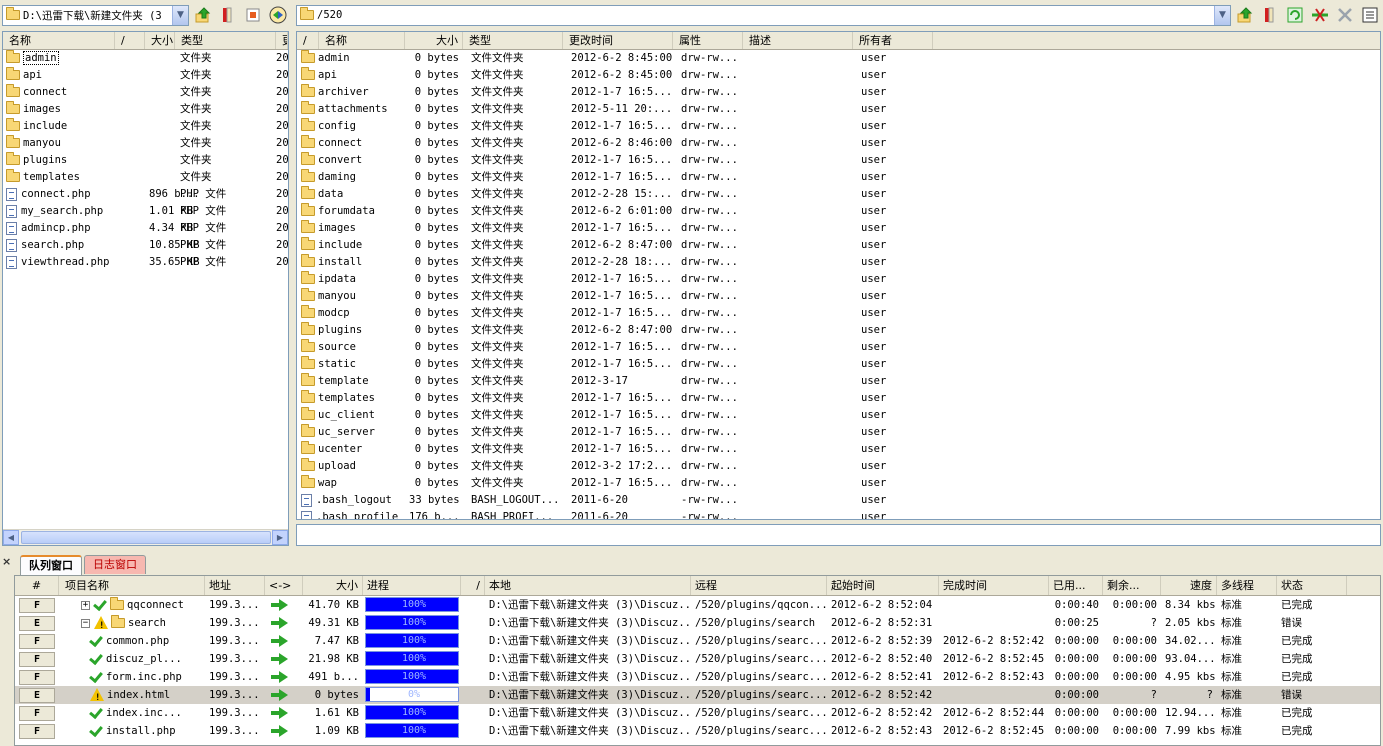 Image resolution: width=1383 pixels, height=746 pixels. Describe the element at coordinates (588, 585) in the screenshot. I see `col-local: 本地` at that location.